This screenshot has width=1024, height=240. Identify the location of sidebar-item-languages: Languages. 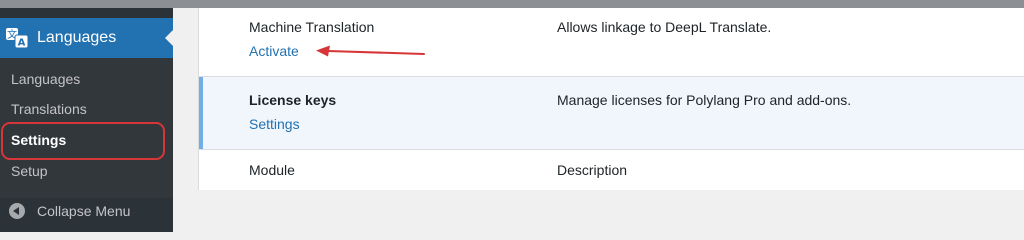
(45, 79).